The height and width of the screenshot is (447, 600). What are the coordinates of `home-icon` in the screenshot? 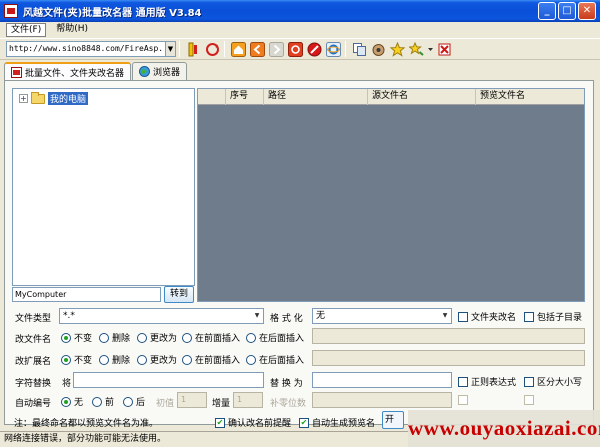 It's located at (238, 49).